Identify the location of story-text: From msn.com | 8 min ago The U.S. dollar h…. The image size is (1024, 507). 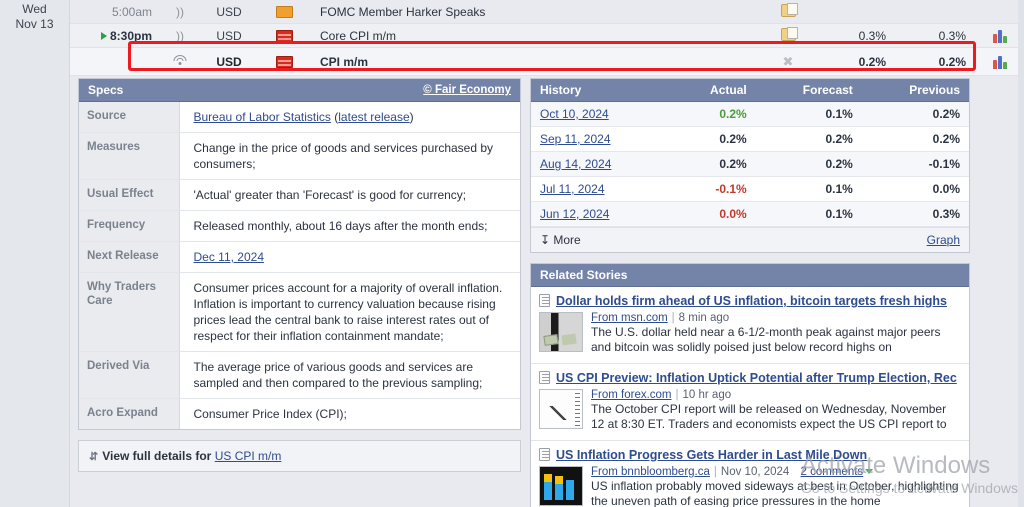
(776, 333).